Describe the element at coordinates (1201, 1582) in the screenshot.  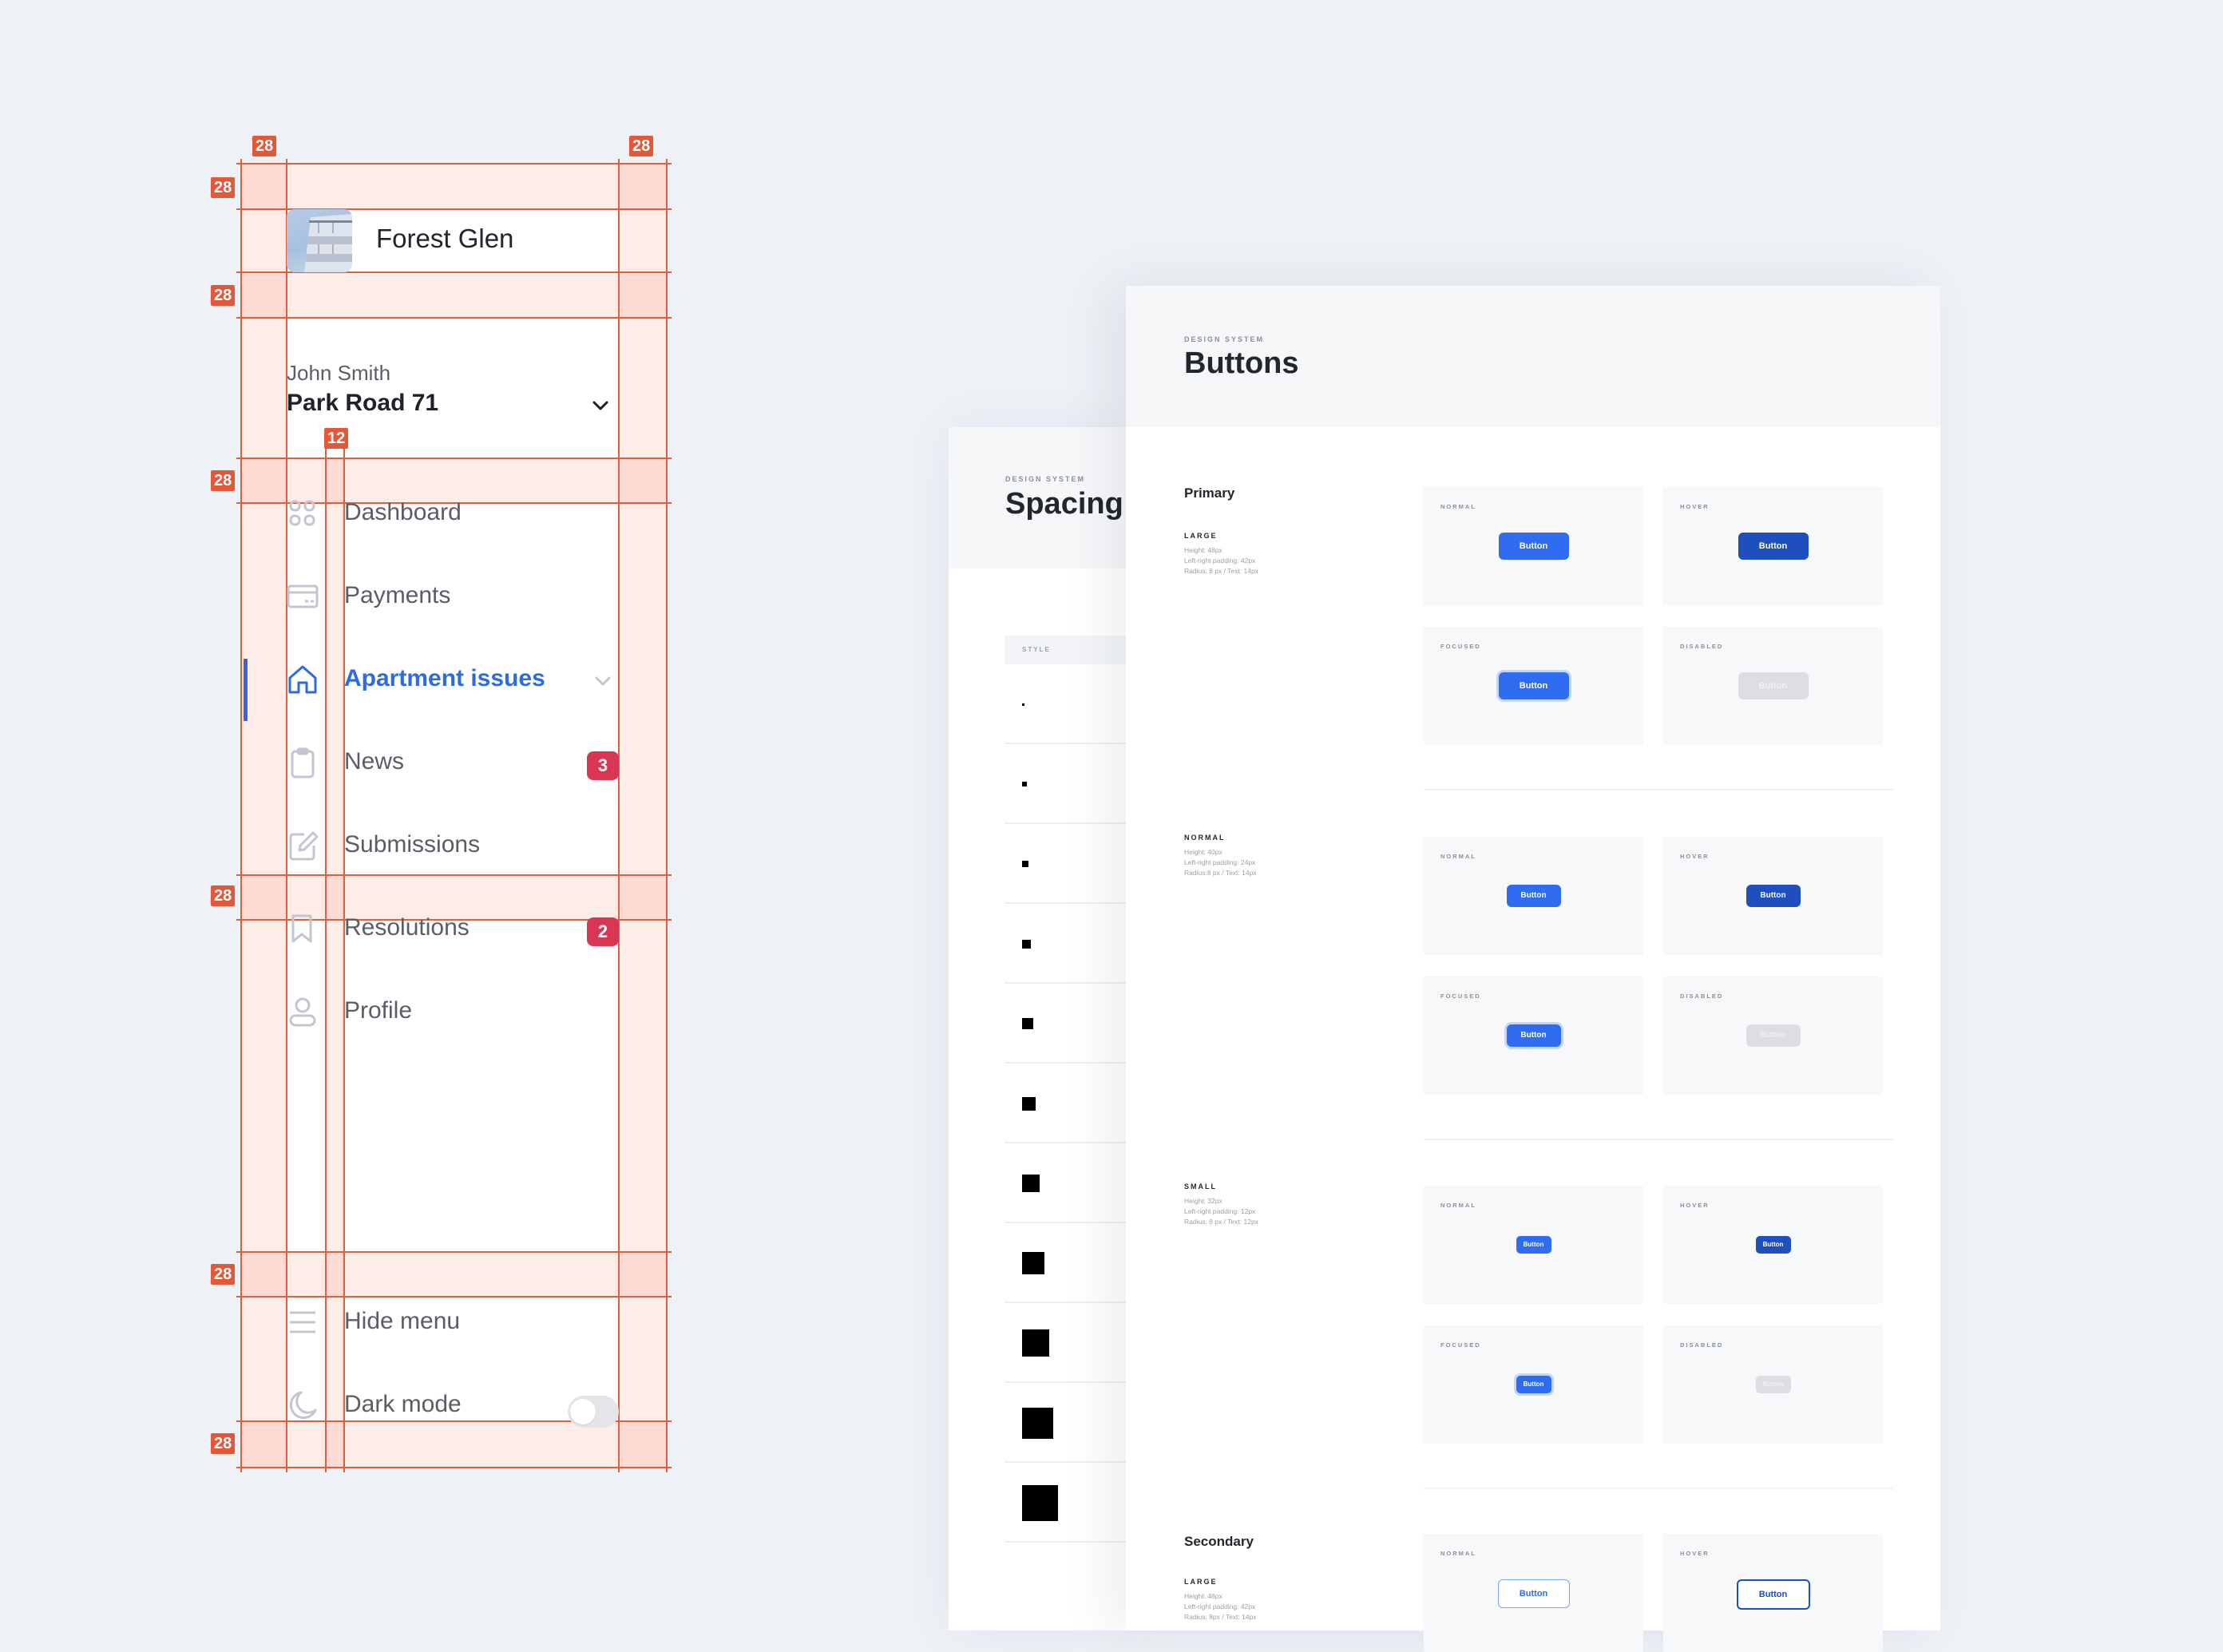
I see `size-label: LARGE` at that location.